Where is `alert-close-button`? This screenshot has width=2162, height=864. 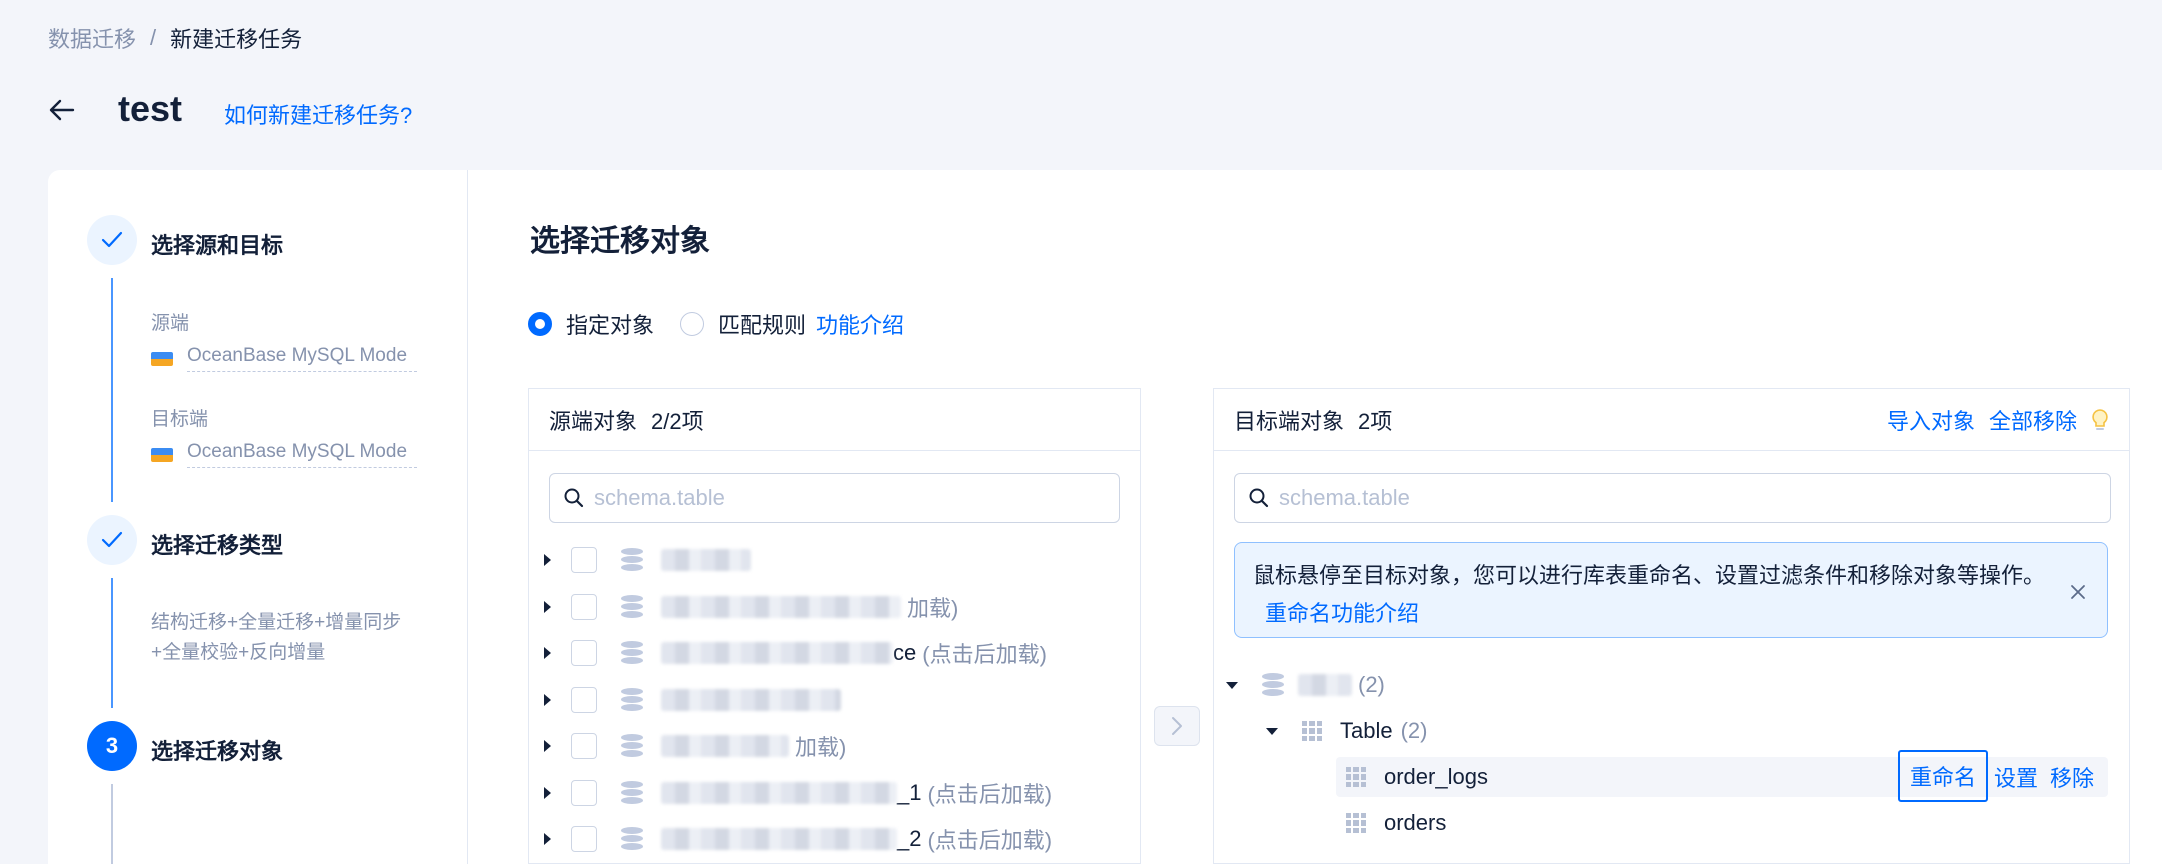
alert-close-button is located at coordinates (2078, 592).